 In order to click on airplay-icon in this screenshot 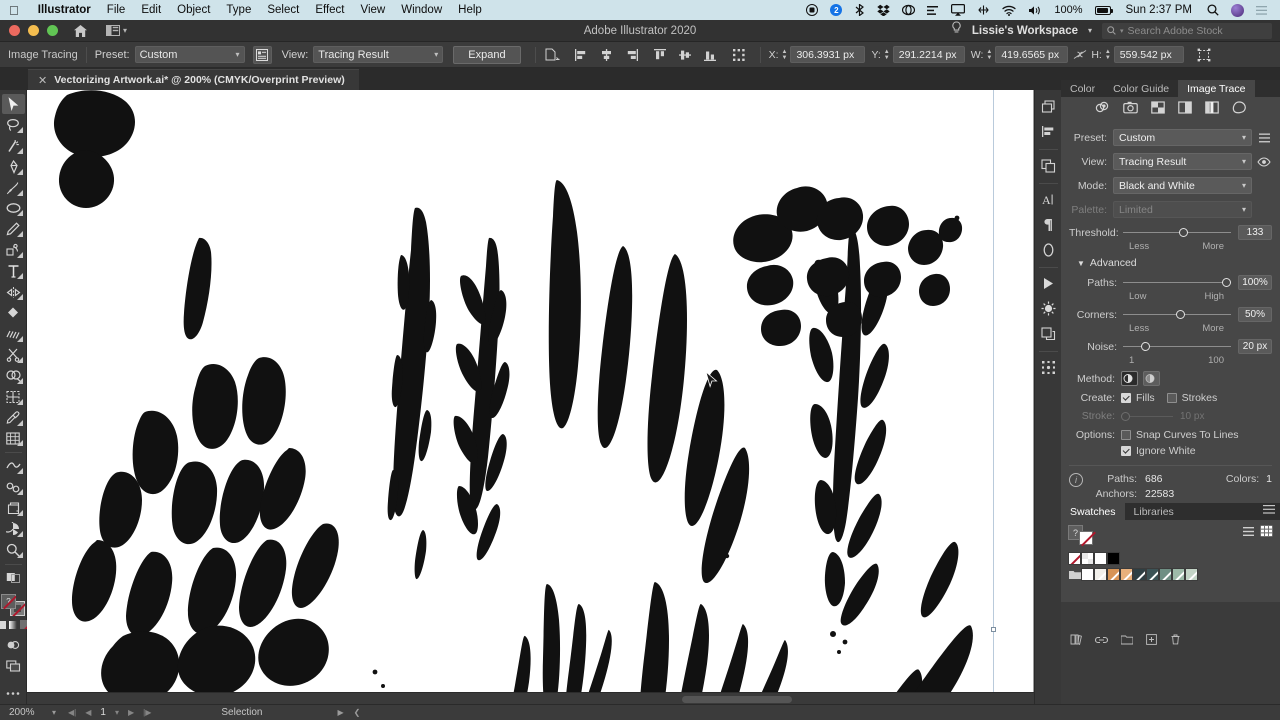, I will do `click(958, 10)`.